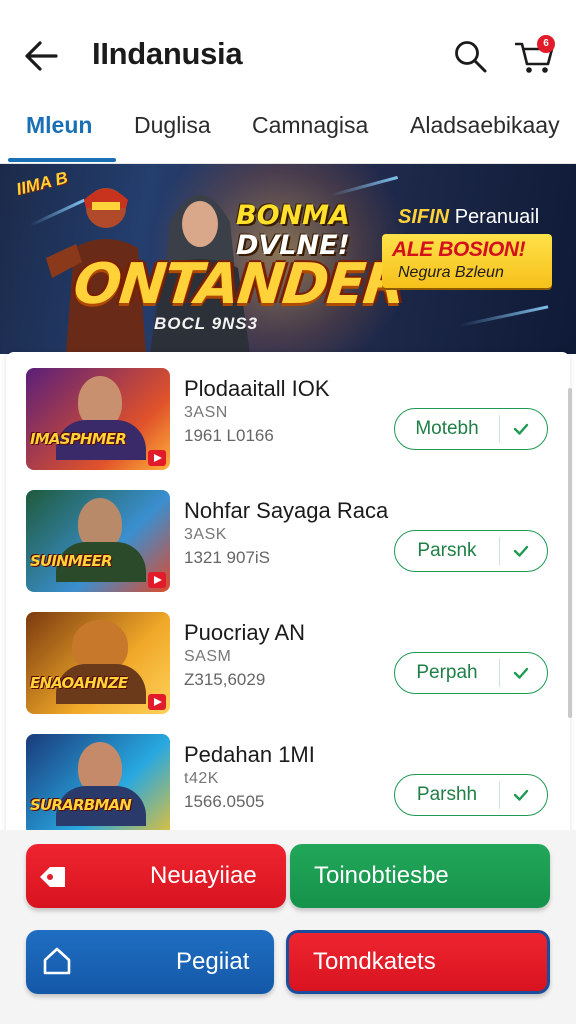 This screenshot has height=1024, width=576. I want to click on action-button-pegiiat: Pegiiat, so click(150, 962).